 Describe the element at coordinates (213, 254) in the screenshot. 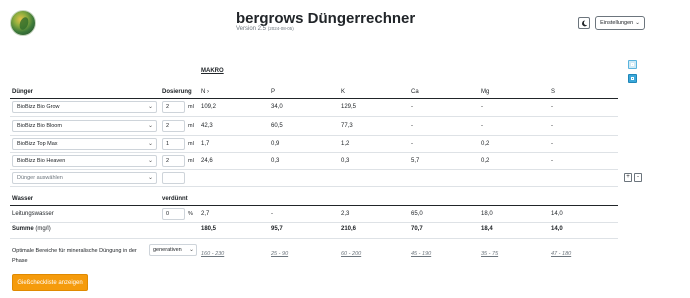

I see `range-n: 160 - 230` at that location.